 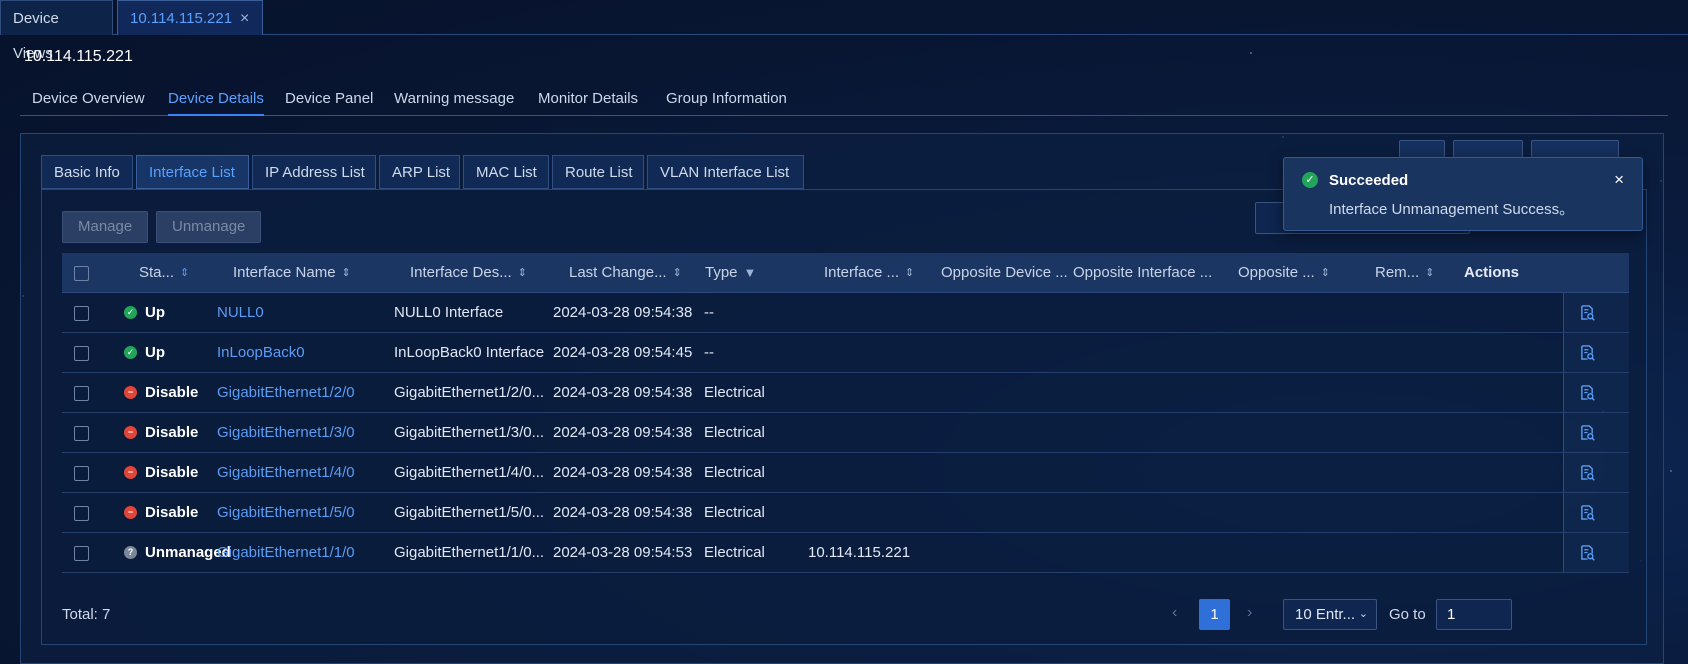 I want to click on status-cell: ✓ Up, so click(x=144, y=353).